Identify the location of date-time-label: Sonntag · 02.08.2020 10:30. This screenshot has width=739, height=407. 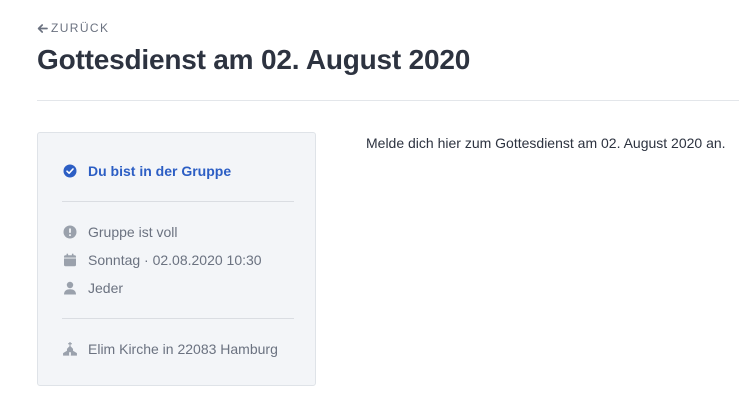
(175, 260).